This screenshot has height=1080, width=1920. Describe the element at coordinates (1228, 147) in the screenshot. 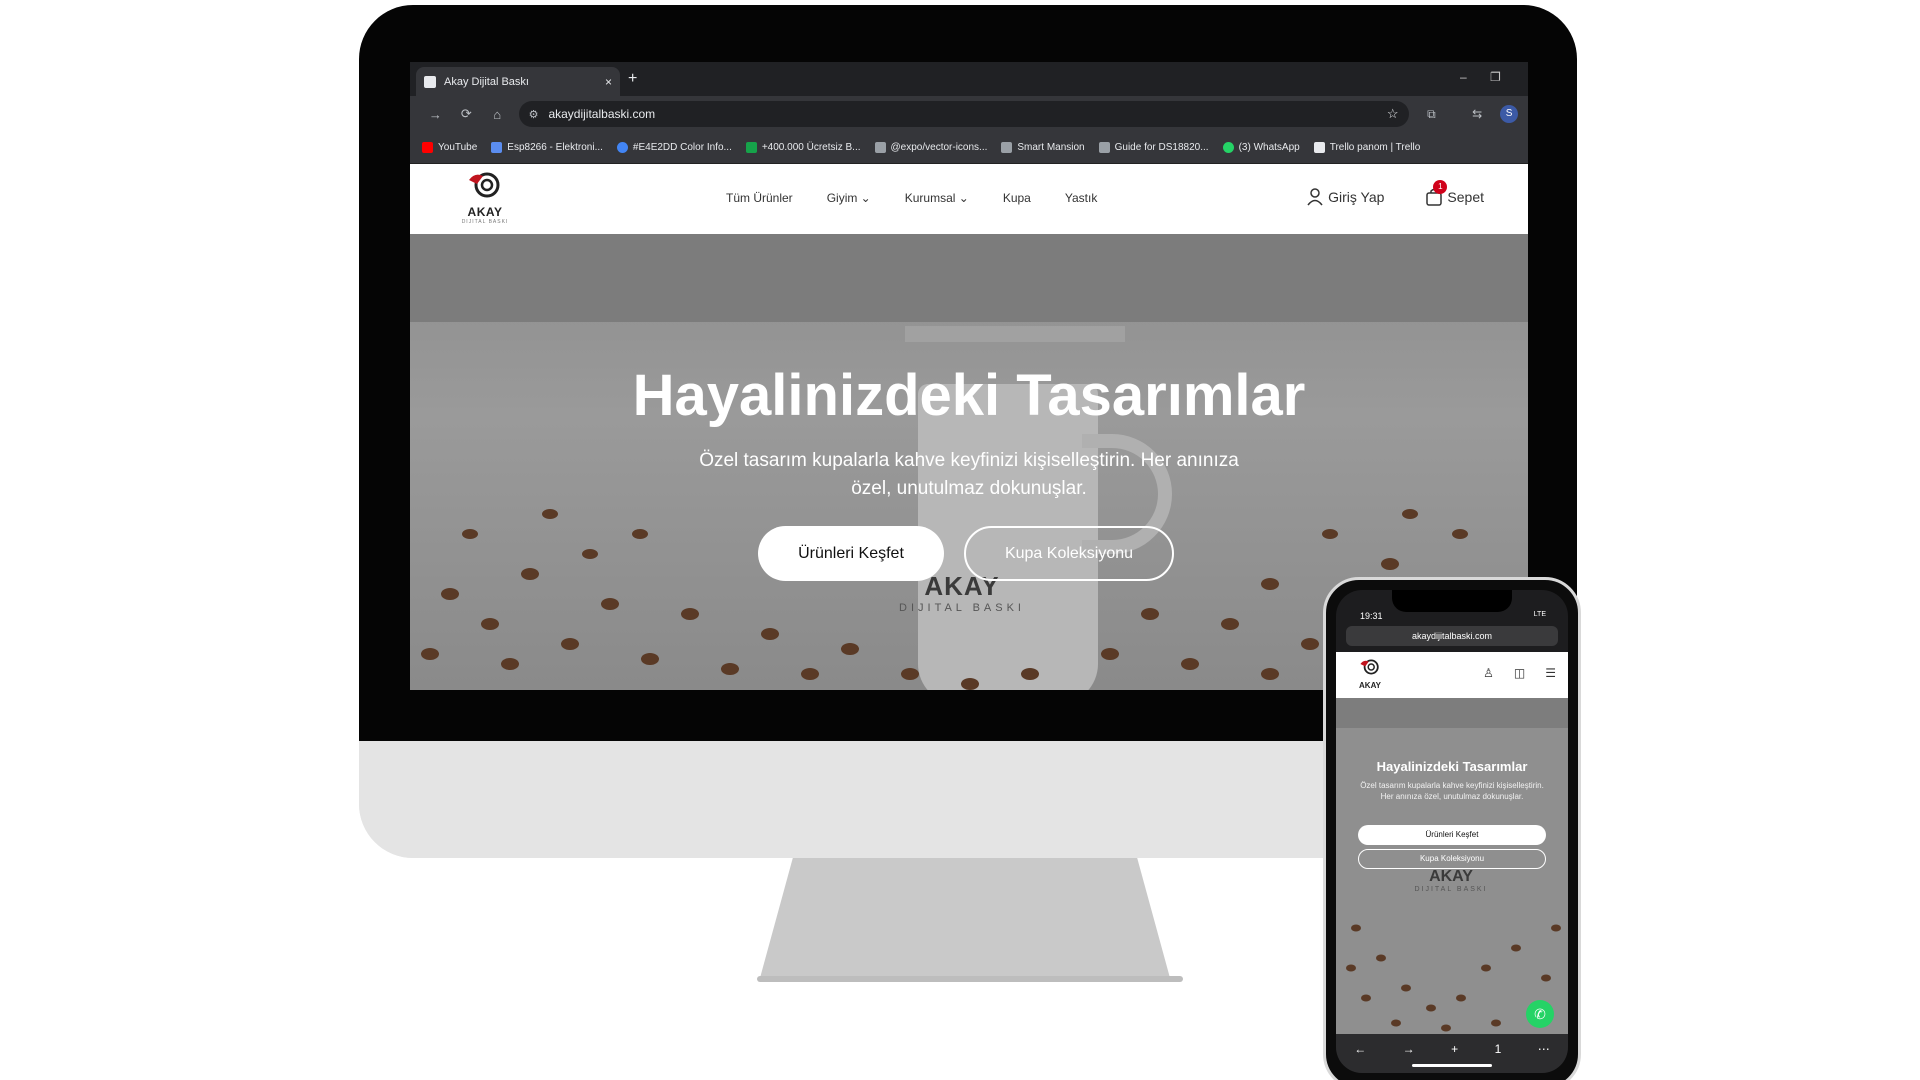

I see `whatsapp-icon` at that location.